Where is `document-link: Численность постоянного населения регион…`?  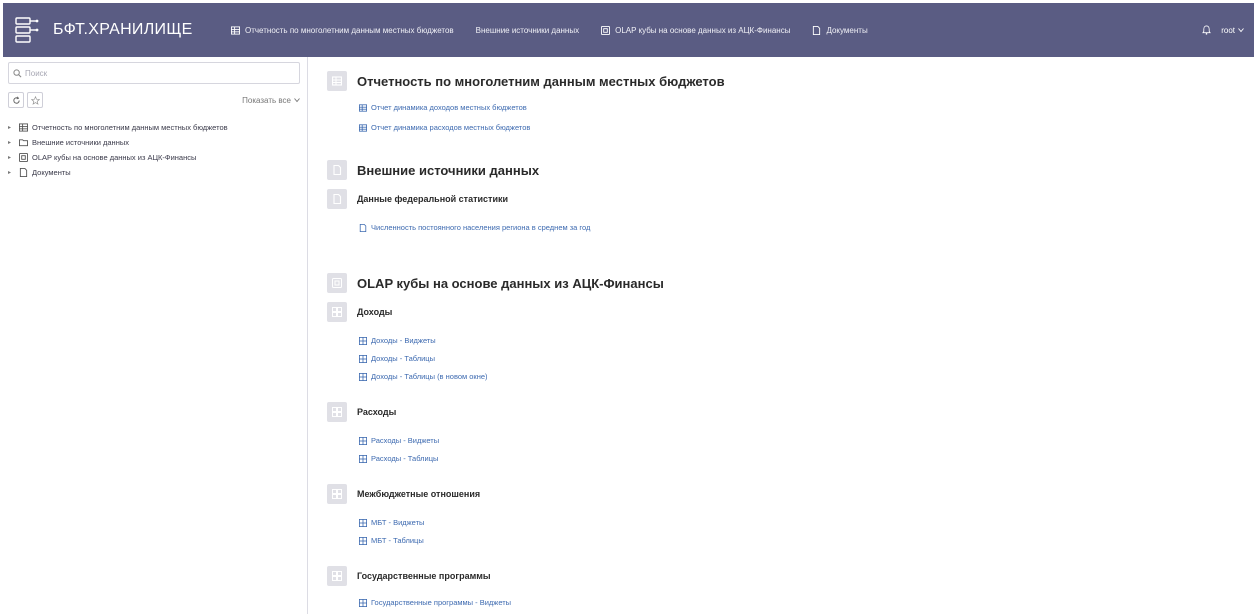 document-link: Численность постоянного населения регион… is located at coordinates (474, 227).